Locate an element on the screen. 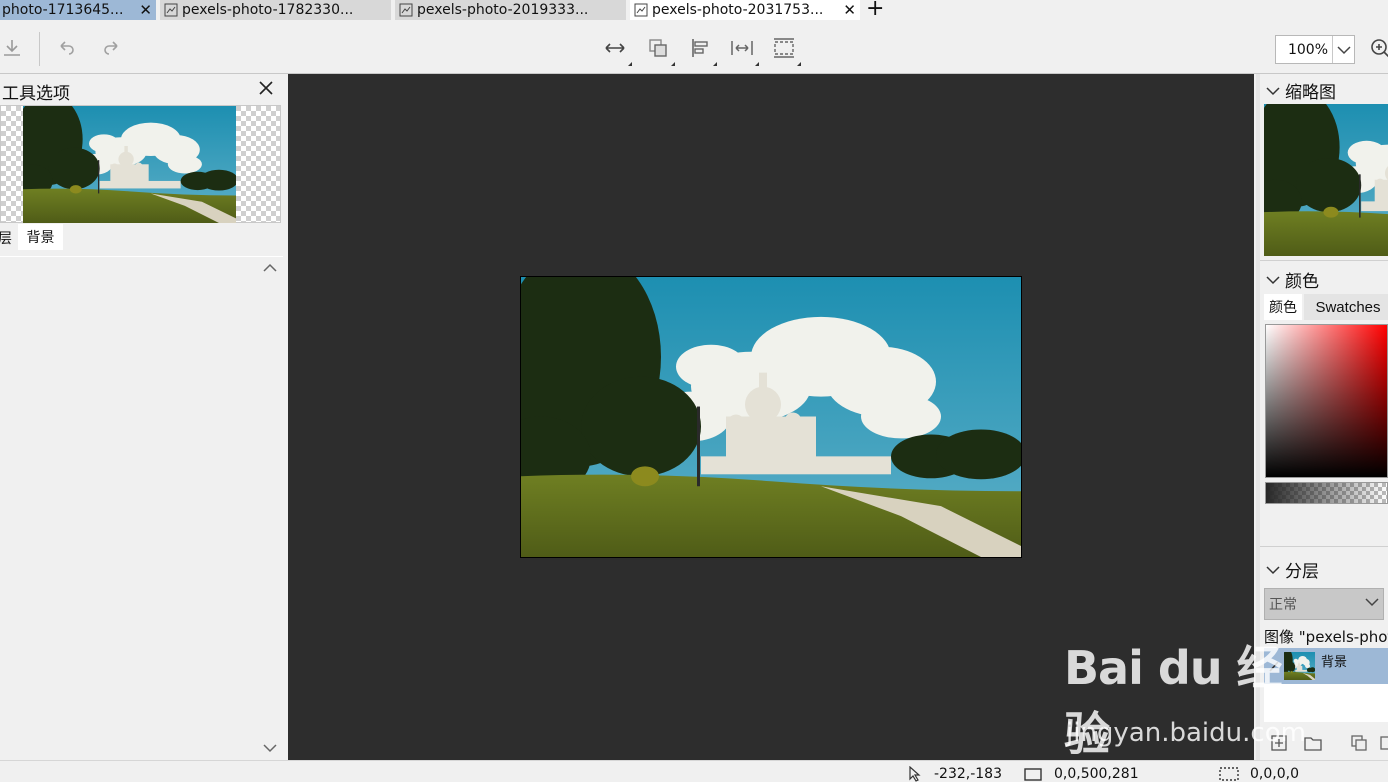 The width and height of the screenshot is (1388, 782). rectangle-icon is located at coordinates (1033, 774).